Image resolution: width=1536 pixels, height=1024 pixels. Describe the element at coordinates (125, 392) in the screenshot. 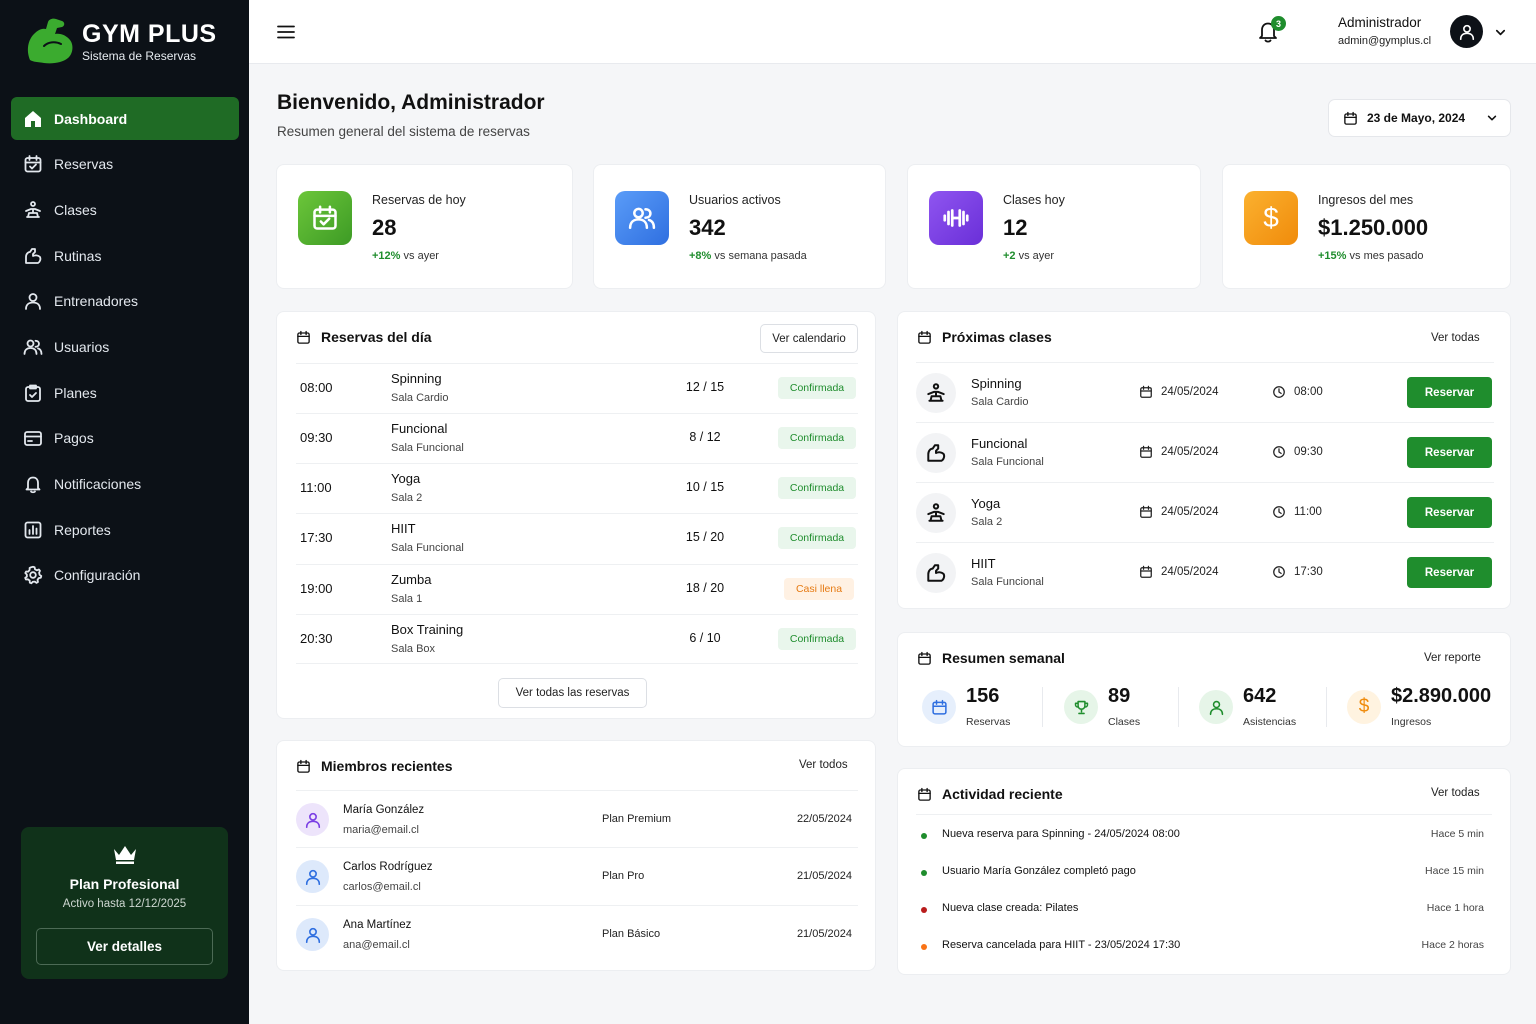

I see `sidebar-item-planes: Planes` at that location.